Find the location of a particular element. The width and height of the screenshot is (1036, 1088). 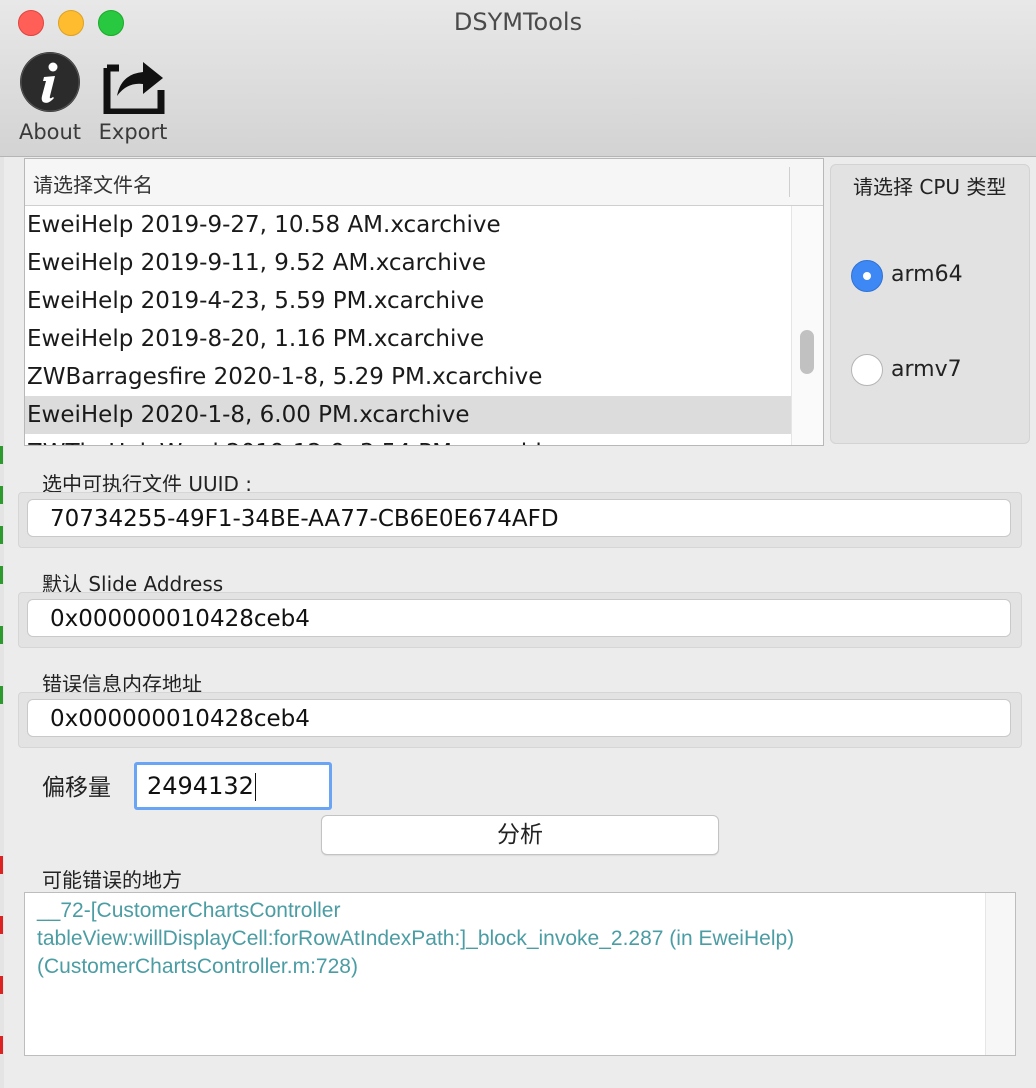

analyze-button: 分析 is located at coordinates (520, 835).